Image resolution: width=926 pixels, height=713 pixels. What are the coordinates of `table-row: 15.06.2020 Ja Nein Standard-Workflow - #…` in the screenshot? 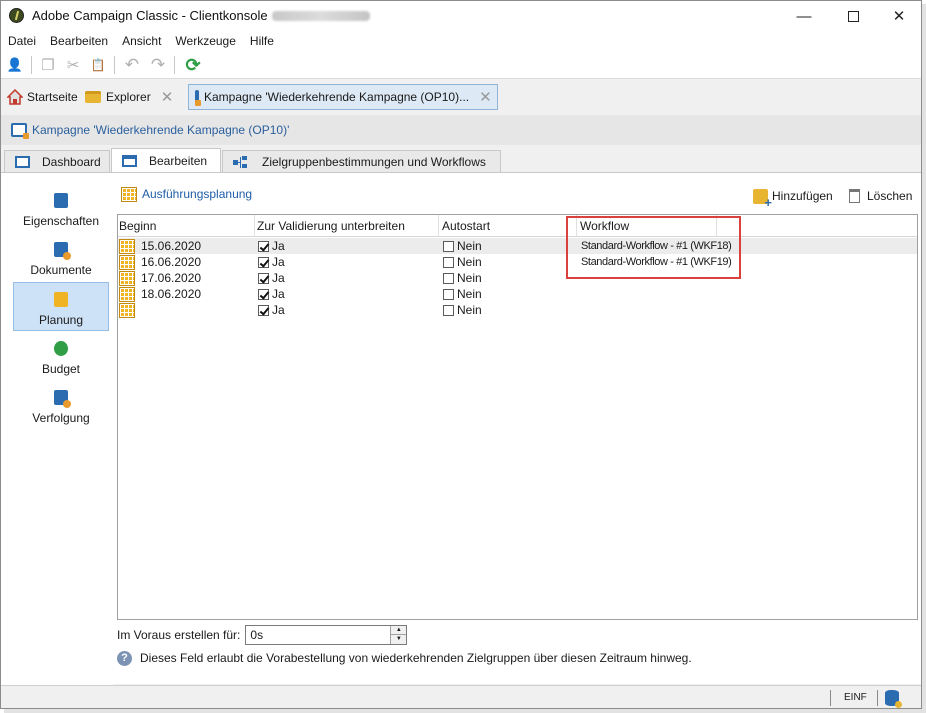 It's located at (517, 246).